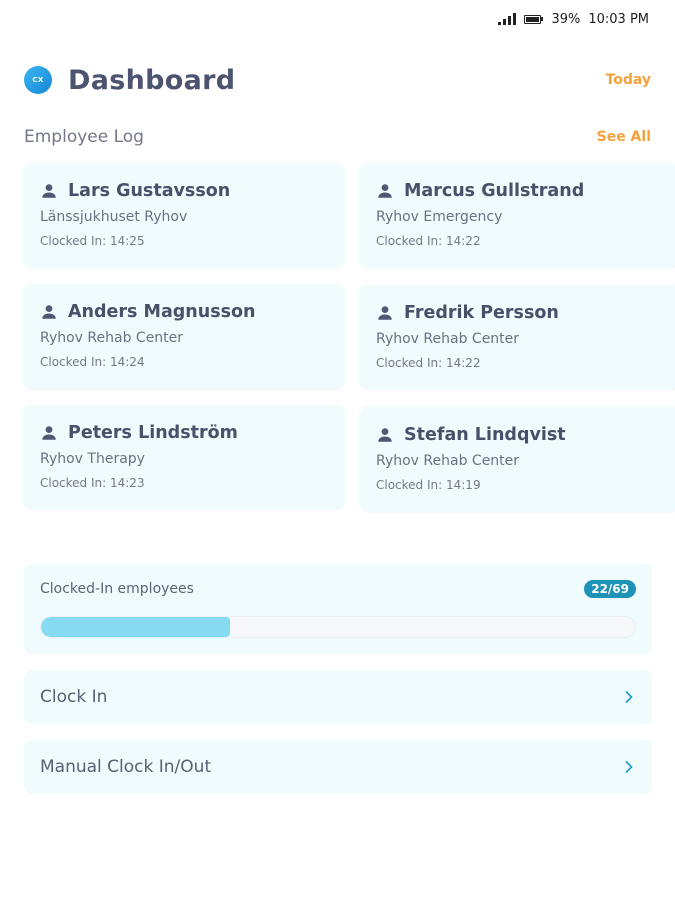 Image resolution: width=675 pixels, height=900 pixels. Describe the element at coordinates (485, 435) in the screenshot. I see `employee-name: Stefan Lindqvist` at that location.